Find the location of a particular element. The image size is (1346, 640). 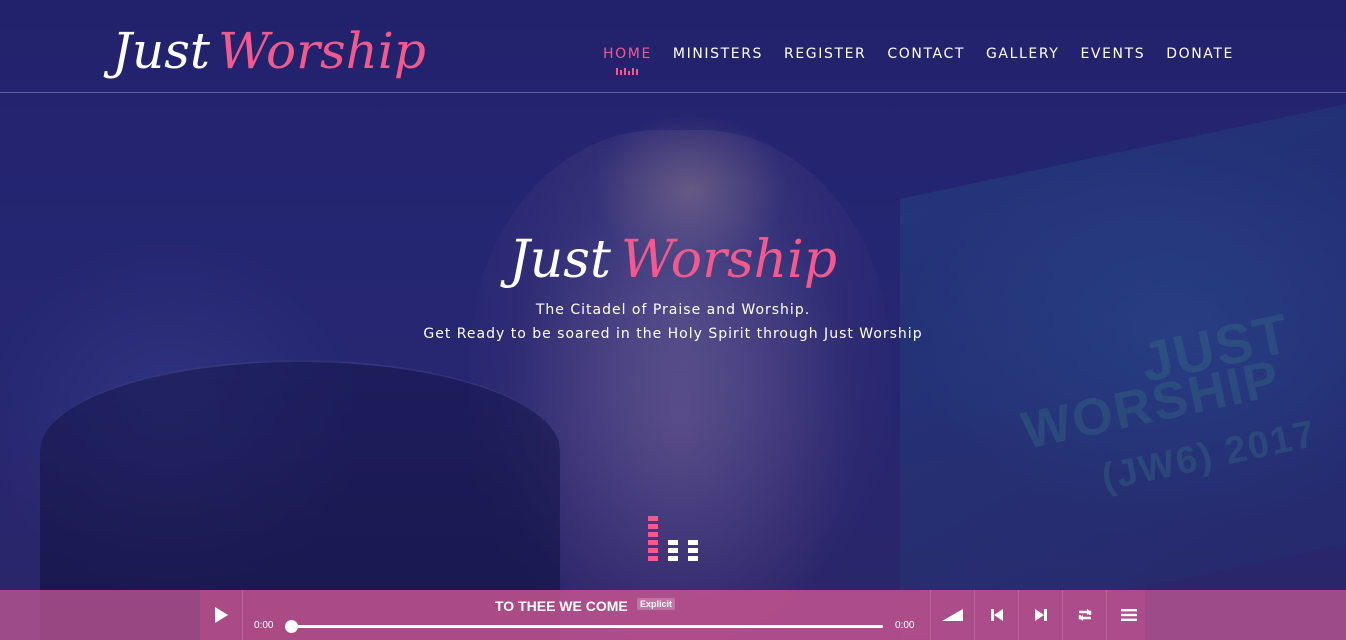

nav-item-ministers: MINISTERS is located at coordinates (718, 54).